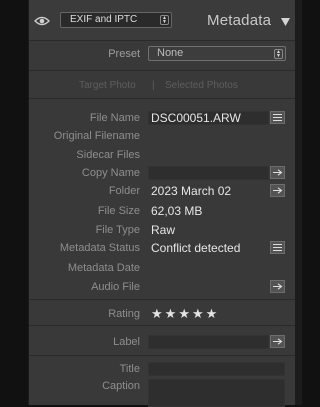 This screenshot has width=320, height=407. What do you see at coordinates (124, 314) in the screenshot?
I see `rating-label: Rating` at bounding box center [124, 314].